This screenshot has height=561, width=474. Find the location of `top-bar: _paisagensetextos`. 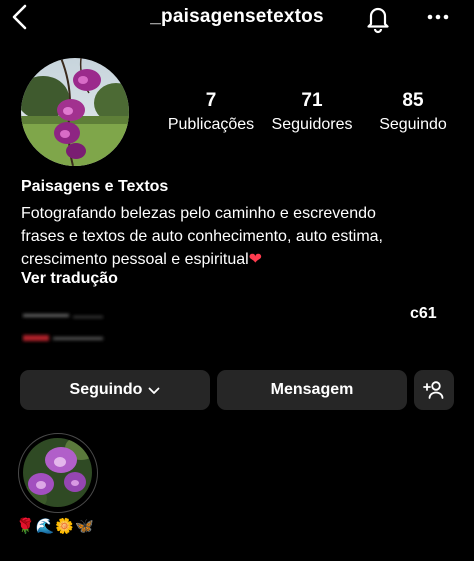

top-bar: _paisagensetextos is located at coordinates (237, 18).